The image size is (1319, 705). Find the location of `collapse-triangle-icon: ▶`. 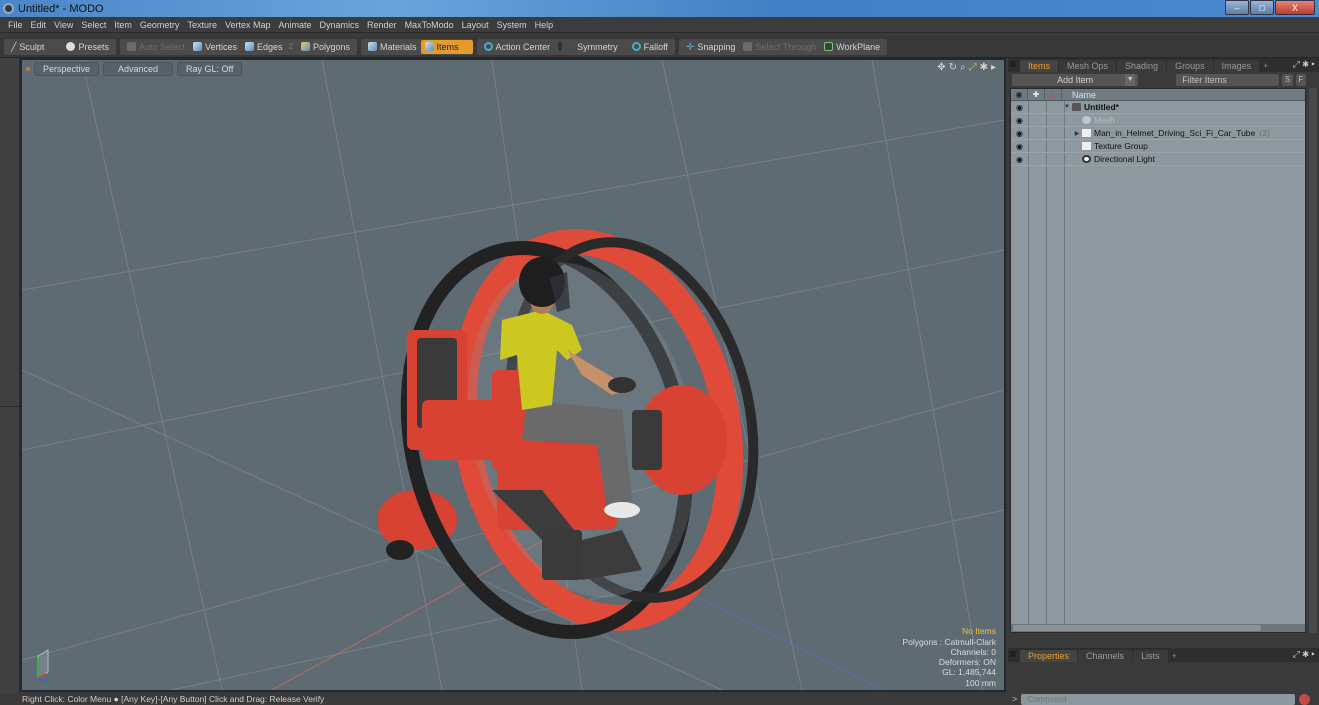

collapse-triangle-icon: ▶ is located at coordinates (1077, 133).